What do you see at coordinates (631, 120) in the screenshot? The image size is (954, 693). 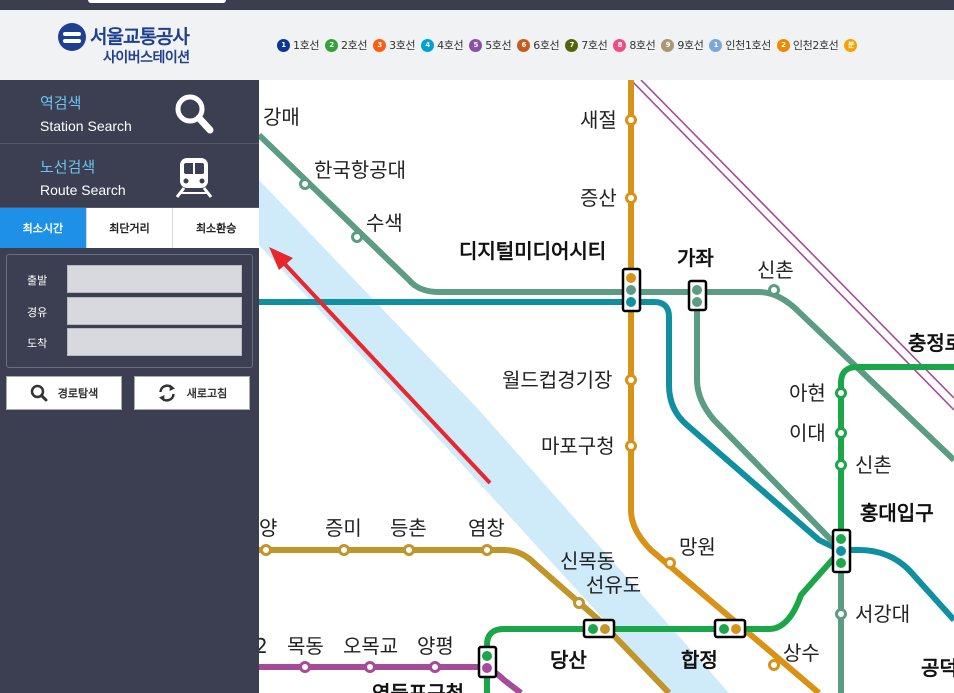 I see `station-dot-saejeol` at bounding box center [631, 120].